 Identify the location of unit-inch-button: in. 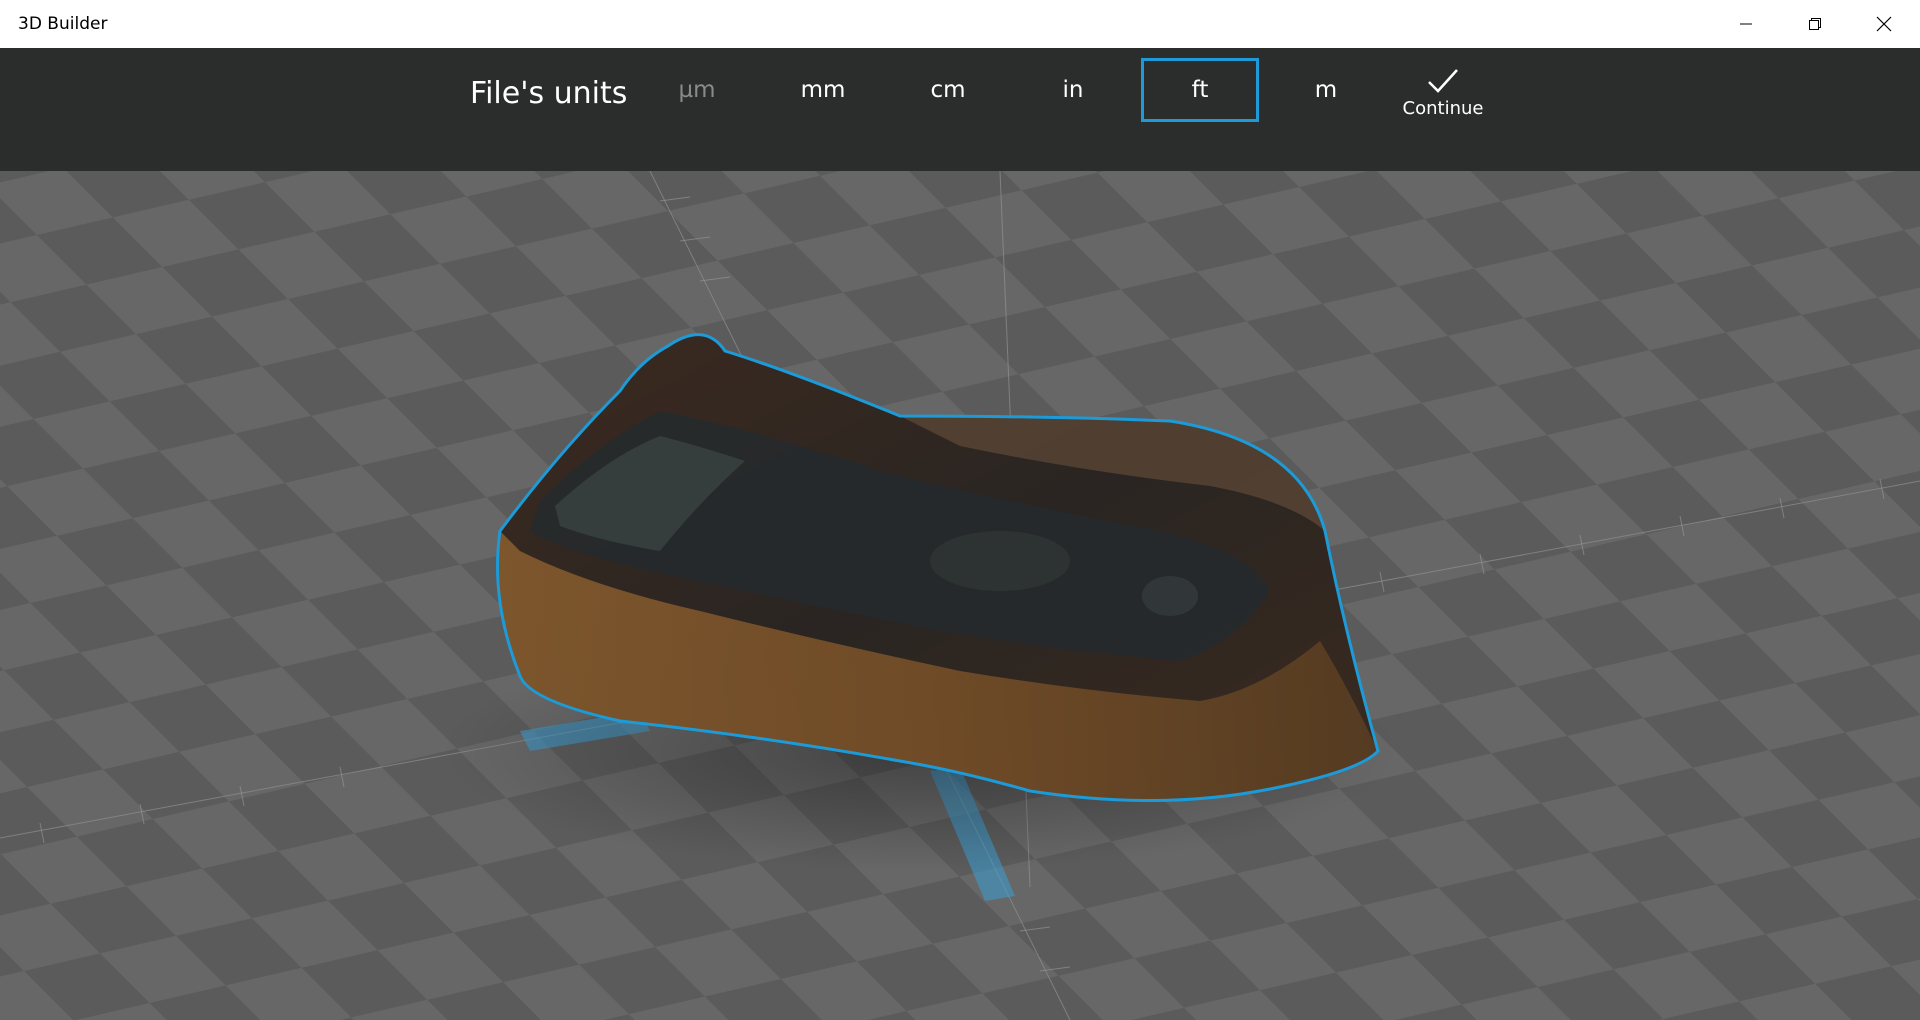
(1073, 90).